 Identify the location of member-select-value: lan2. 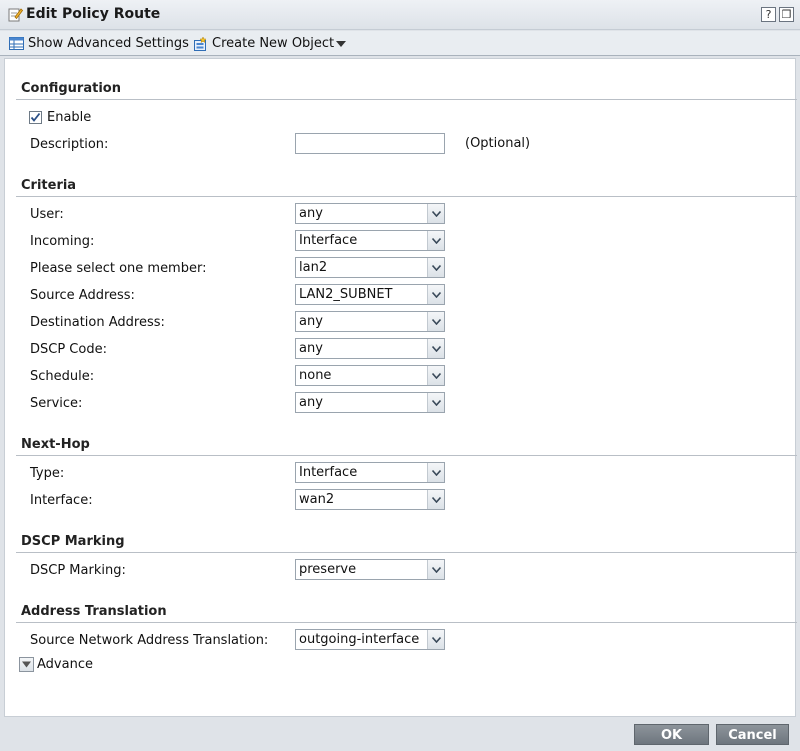
(313, 267).